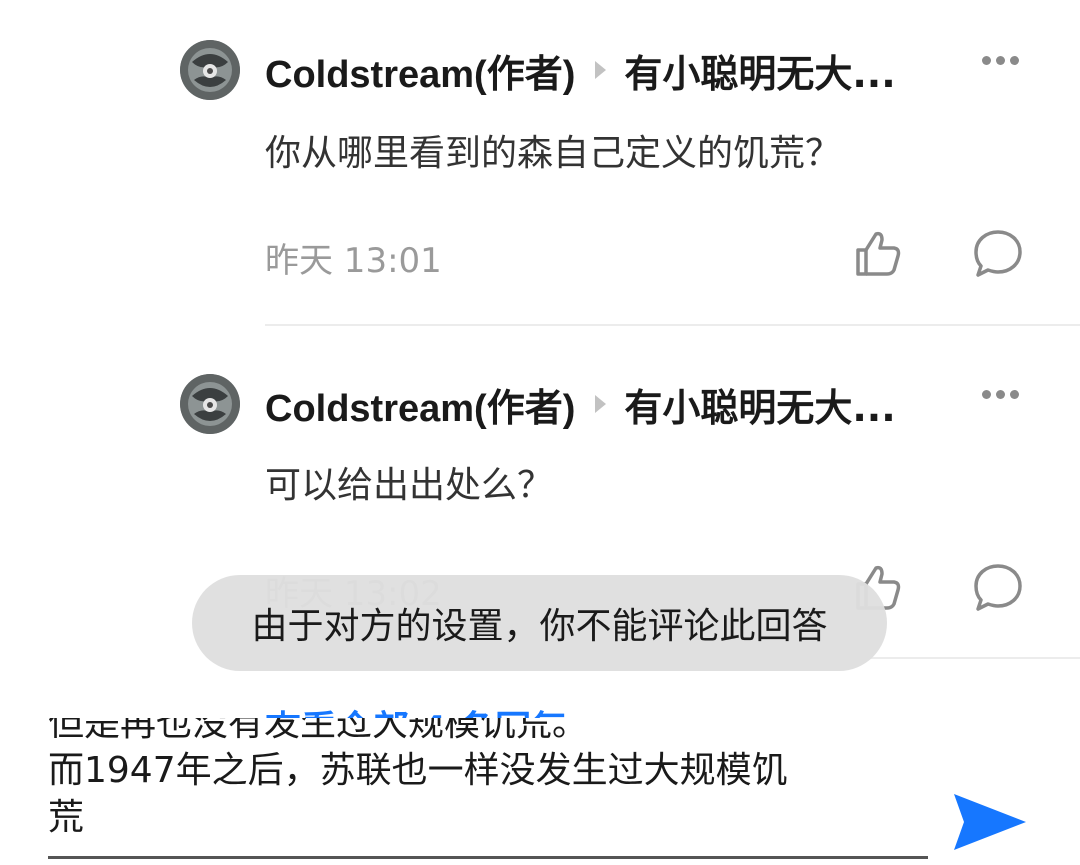 The image size is (1080, 865). What do you see at coordinates (353, 261) in the screenshot?
I see `comment-time: 昨天 13:01` at bounding box center [353, 261].